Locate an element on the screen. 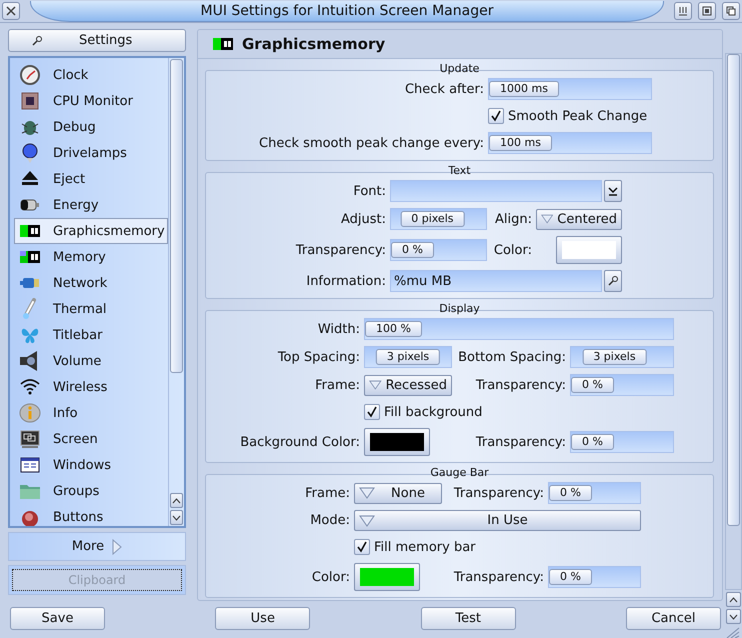 The image size is (742, 638). search-icon is located at coordinates (613, 281).